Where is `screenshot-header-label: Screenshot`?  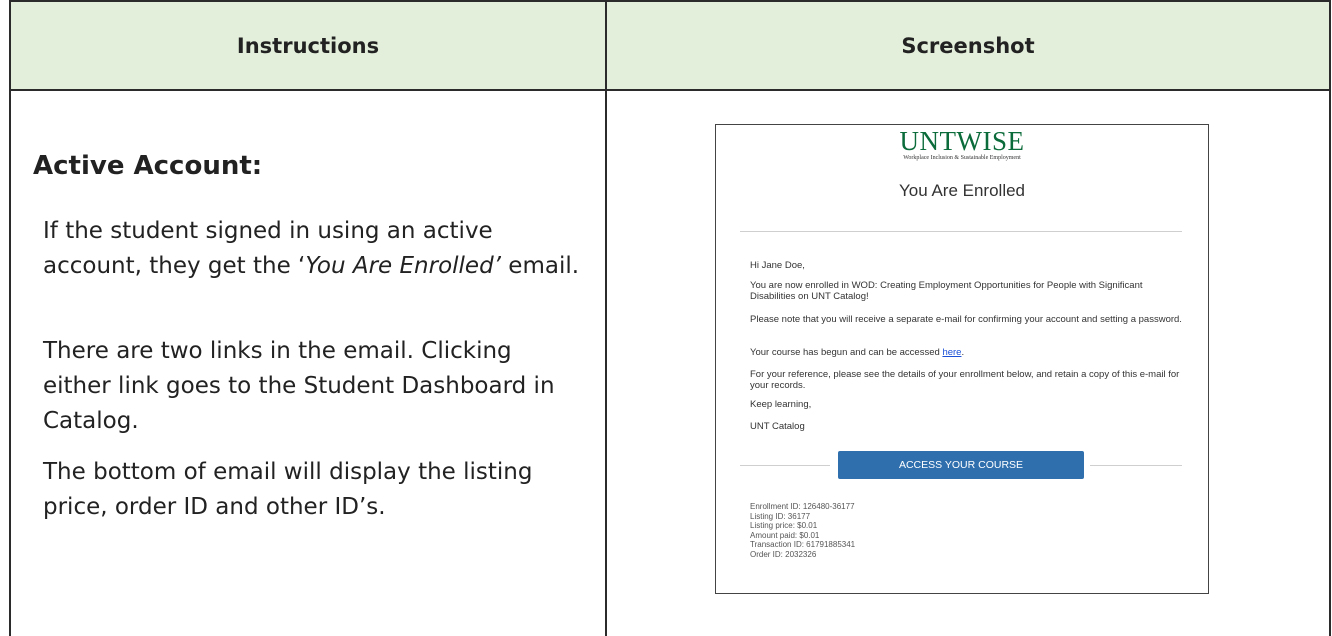
screenshot-header-label: Screenshot is located at coordinates (968, 45).